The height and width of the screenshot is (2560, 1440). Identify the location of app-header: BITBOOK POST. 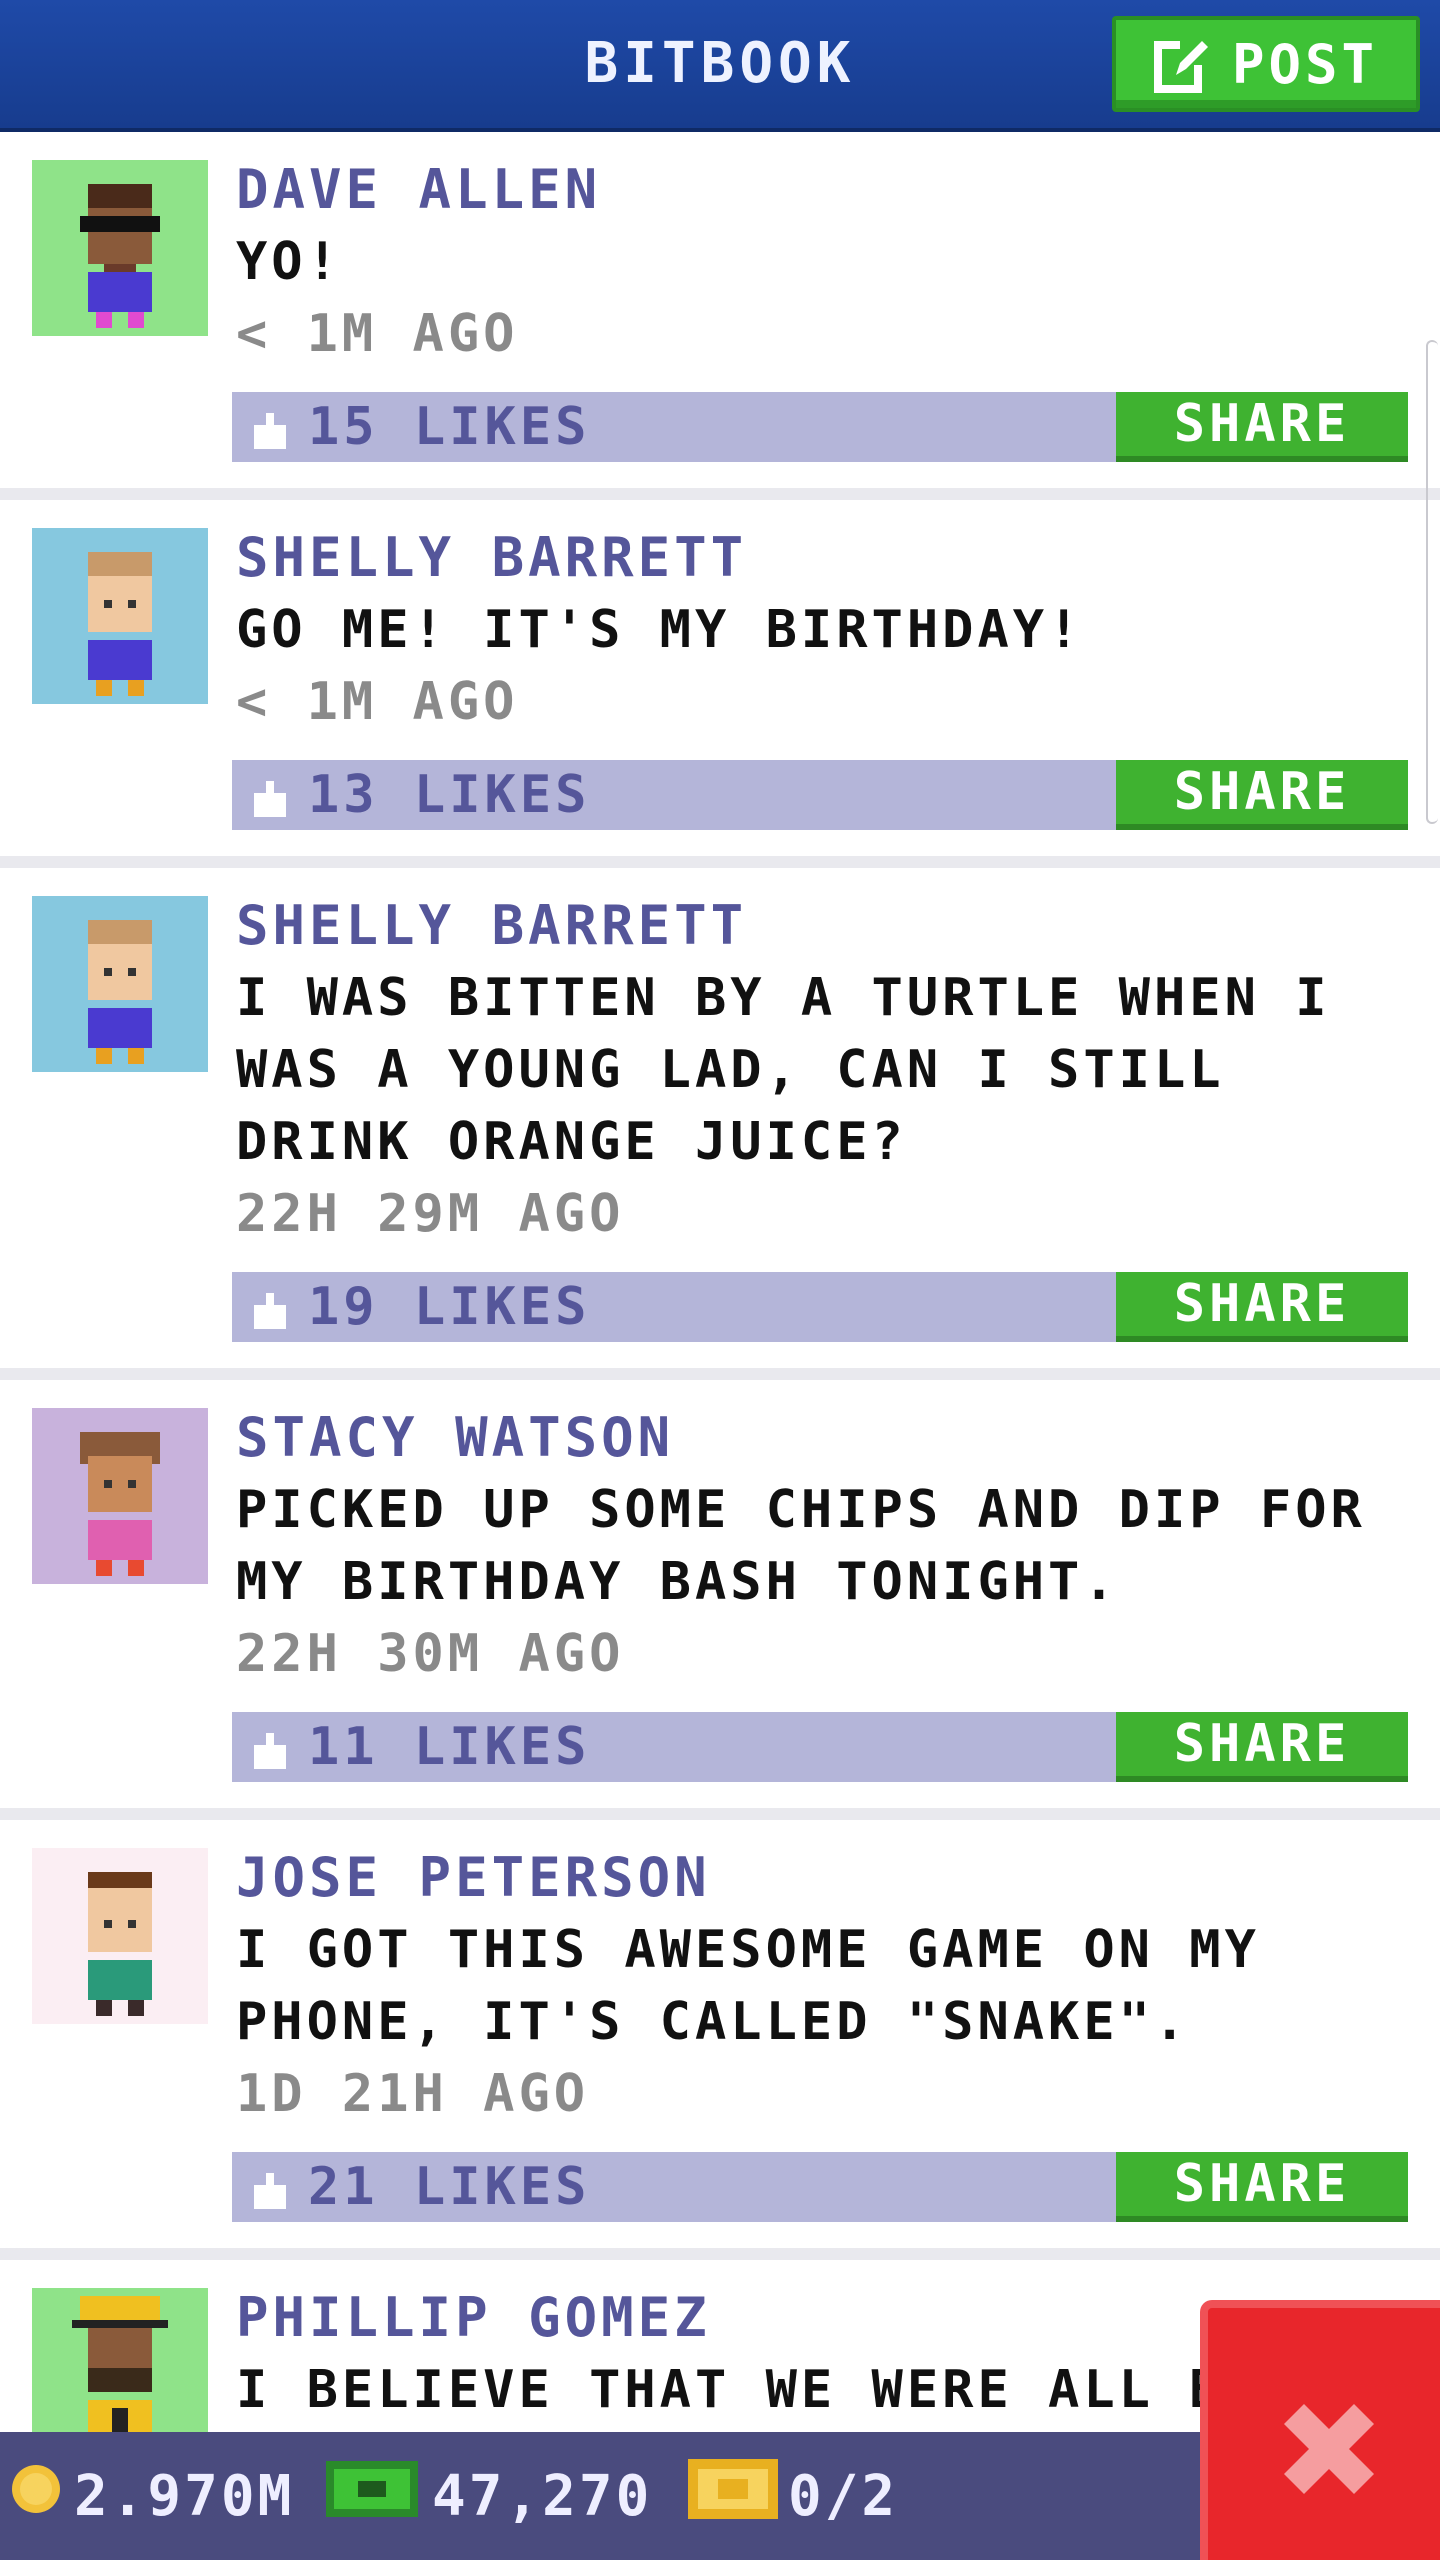
(720, 66).